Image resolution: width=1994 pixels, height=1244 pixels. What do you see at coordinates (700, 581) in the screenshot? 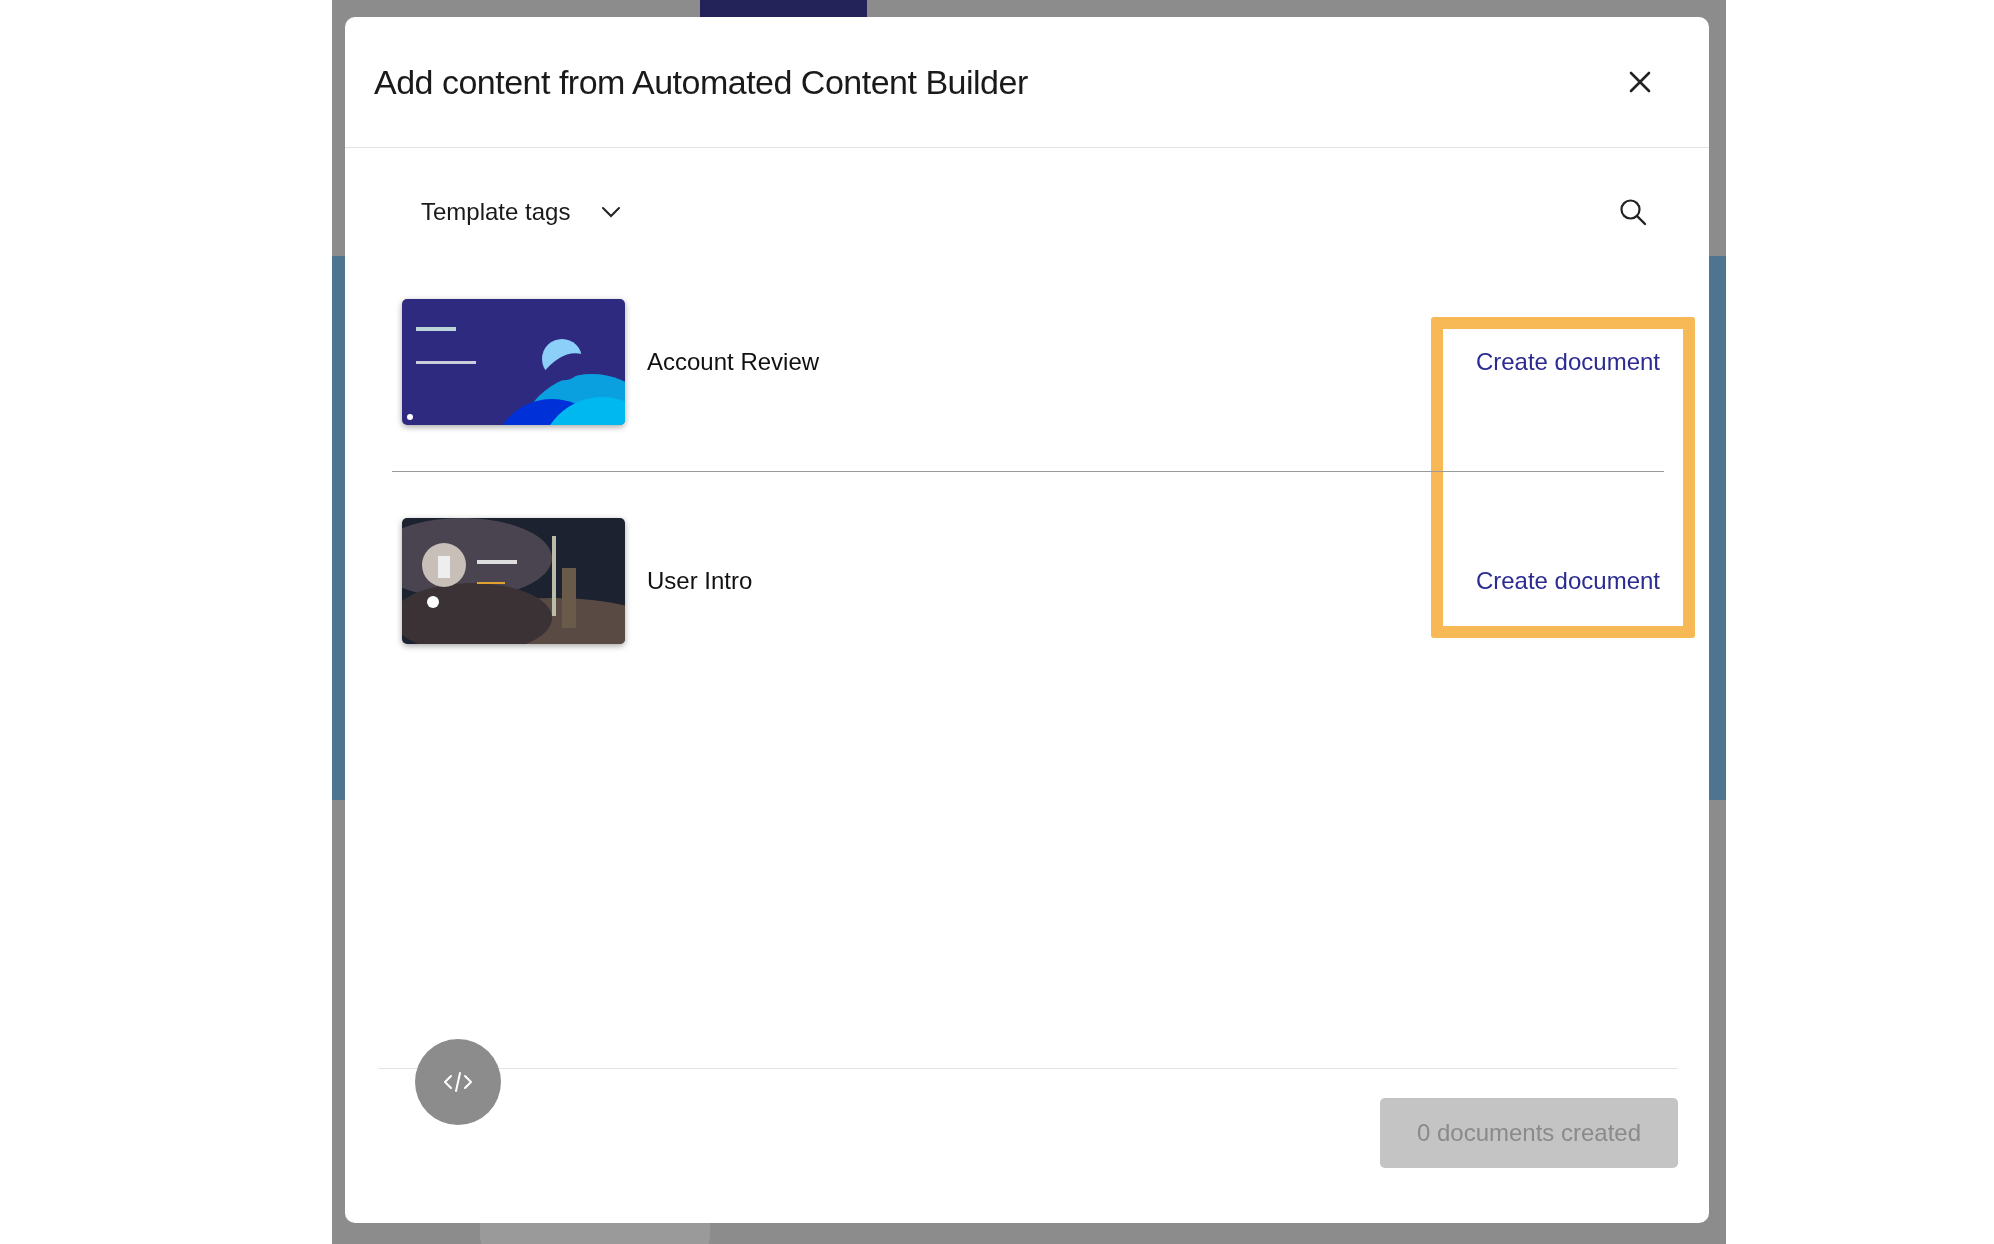
I see `template-name: User Intro` at bounding box center [700, 581].